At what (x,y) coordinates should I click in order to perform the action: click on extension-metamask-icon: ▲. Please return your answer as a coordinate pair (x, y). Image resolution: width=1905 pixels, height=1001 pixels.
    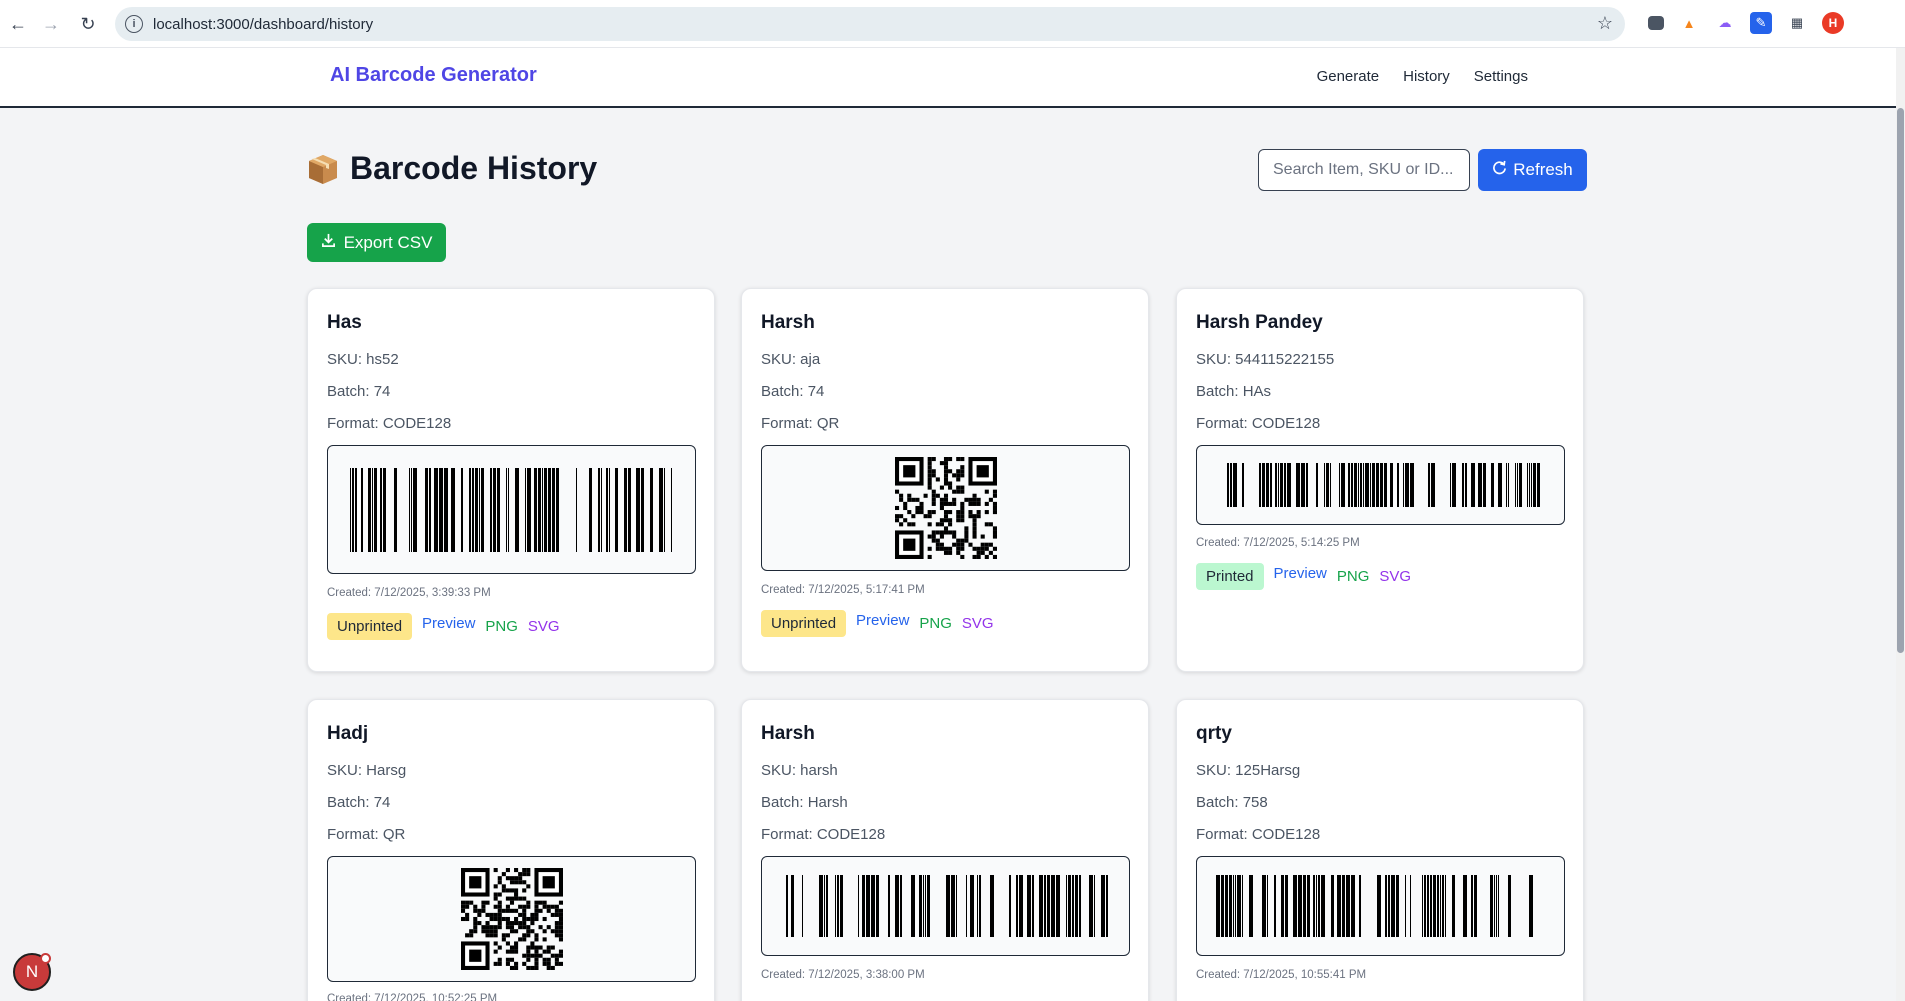
    Looking at the image, I should click on (1689, 23).